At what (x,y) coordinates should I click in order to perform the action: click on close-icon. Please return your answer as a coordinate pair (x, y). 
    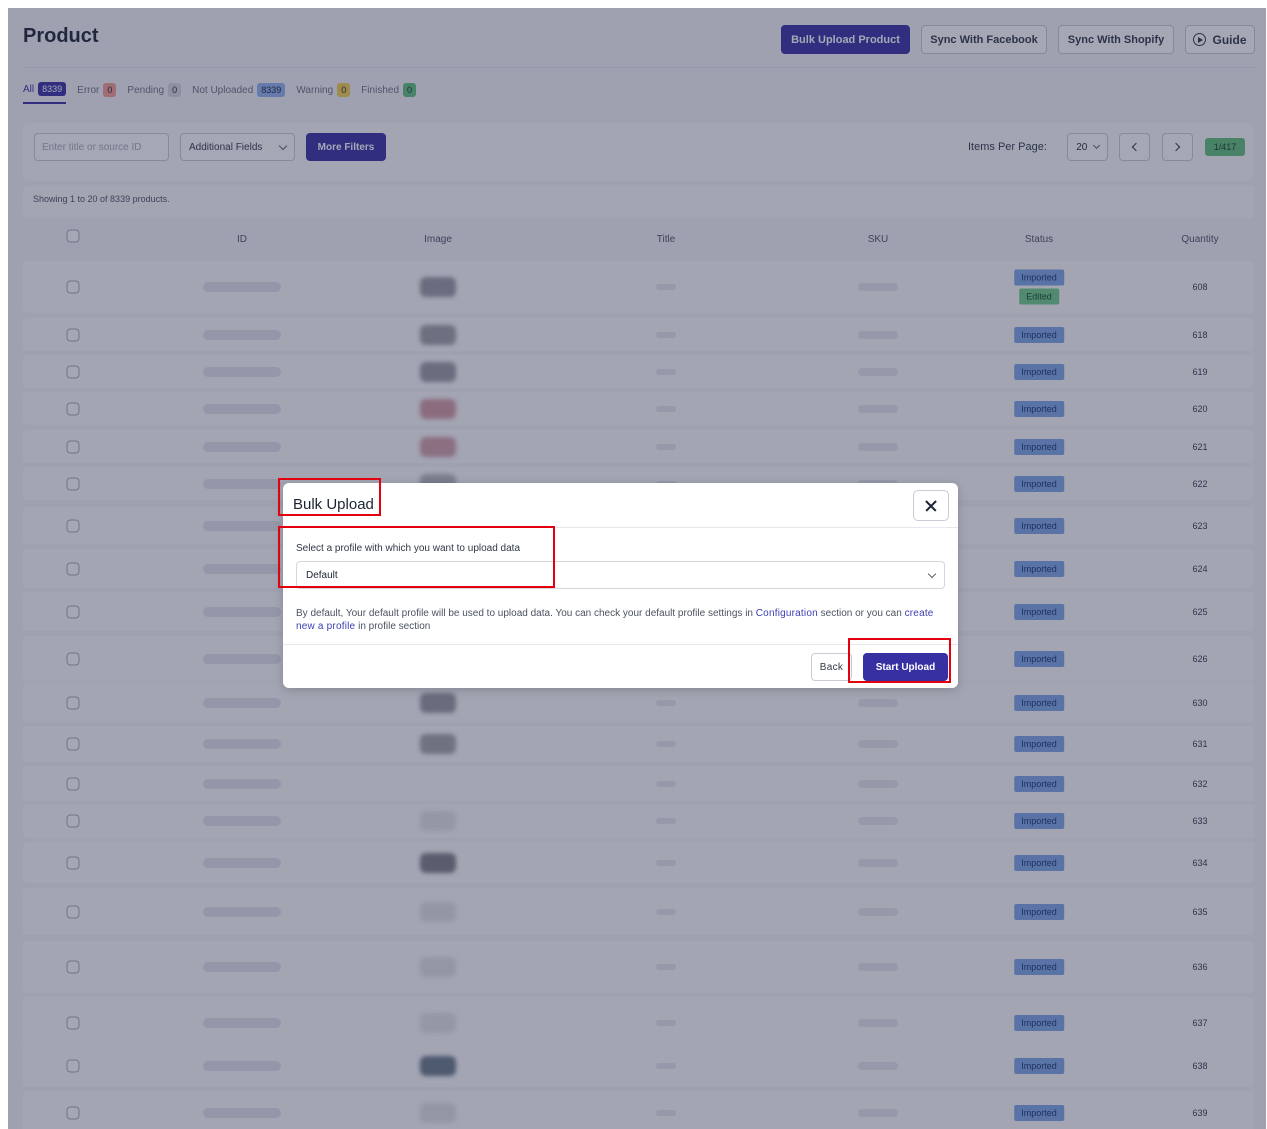
    Looking at the image, I should click on (931, 505).